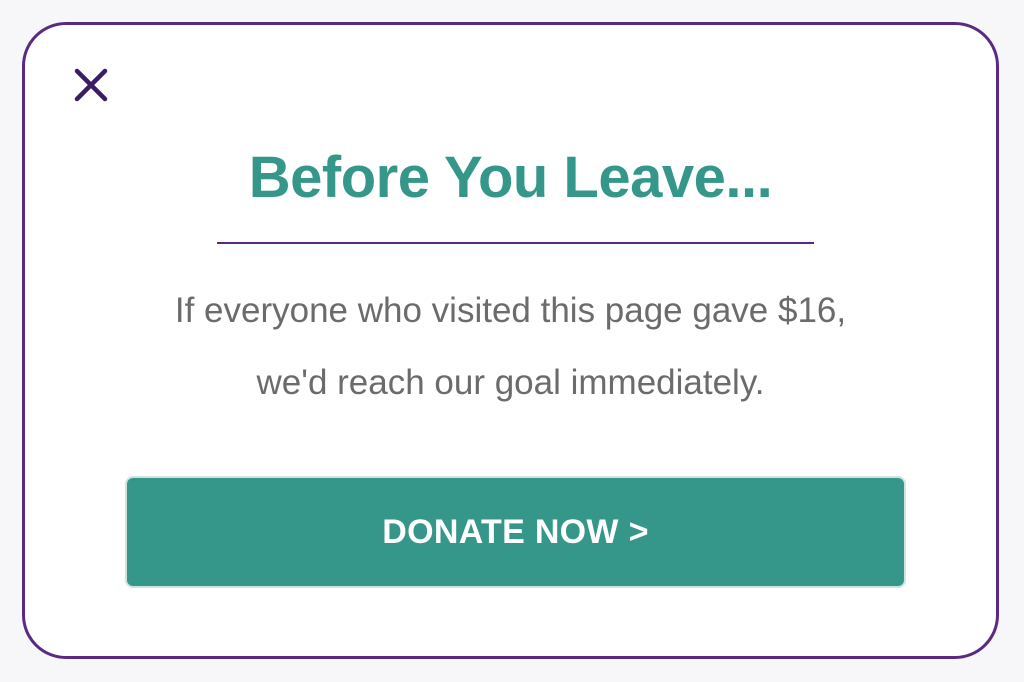 The image size is (1024, 682). I want to click on close-icon, so click(91, 85).